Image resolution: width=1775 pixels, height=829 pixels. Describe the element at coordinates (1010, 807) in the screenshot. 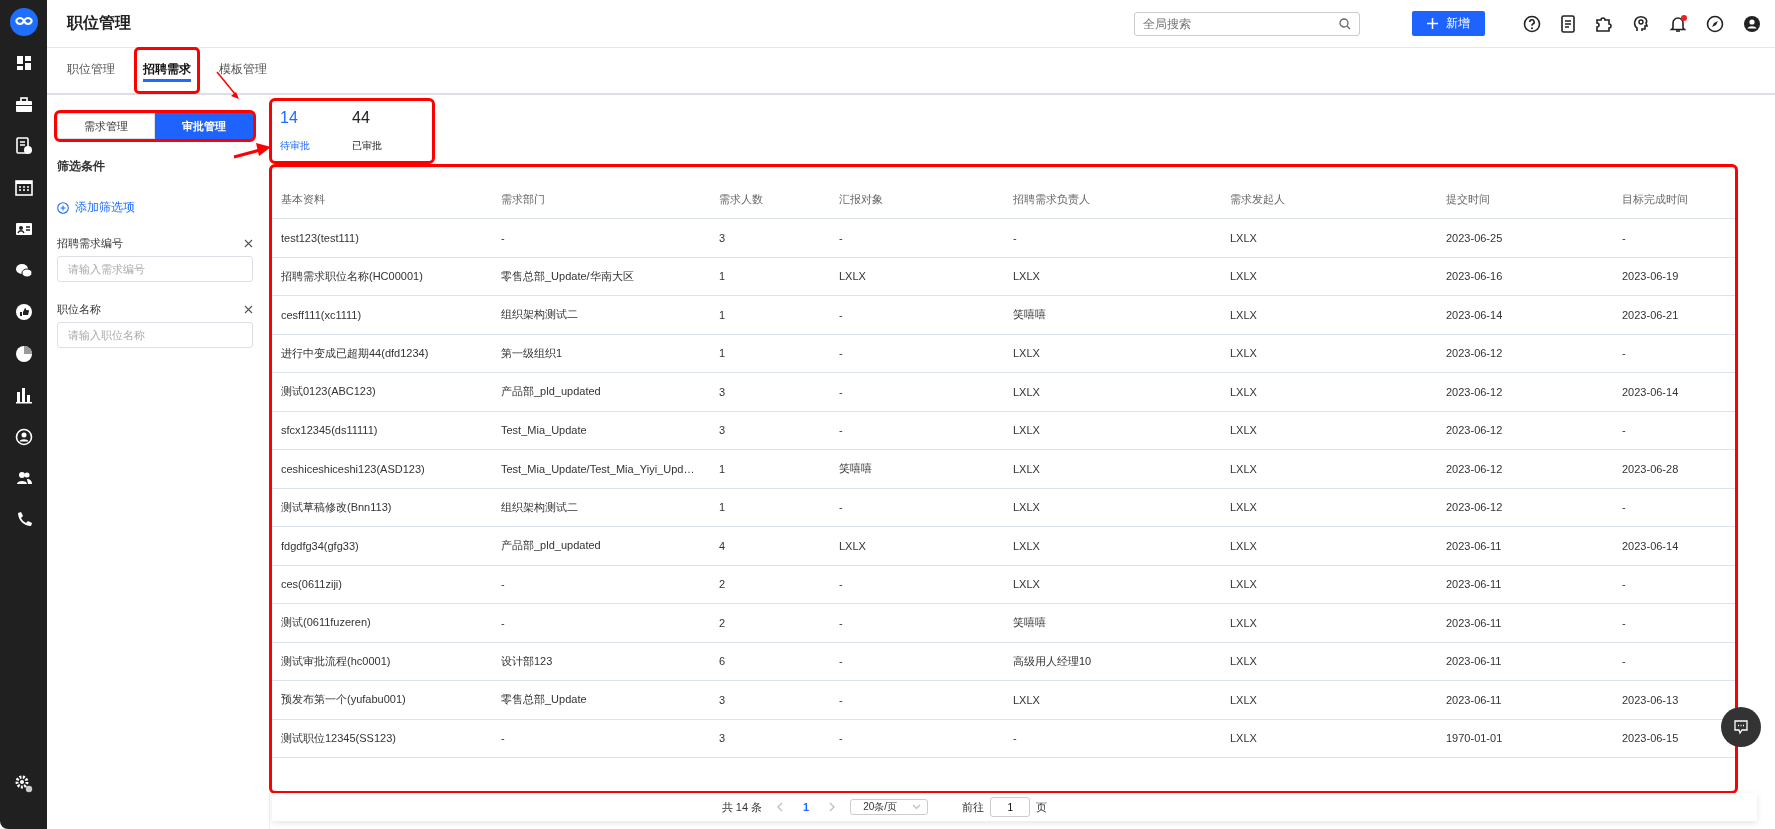

I see `page-input: 1` at that location.